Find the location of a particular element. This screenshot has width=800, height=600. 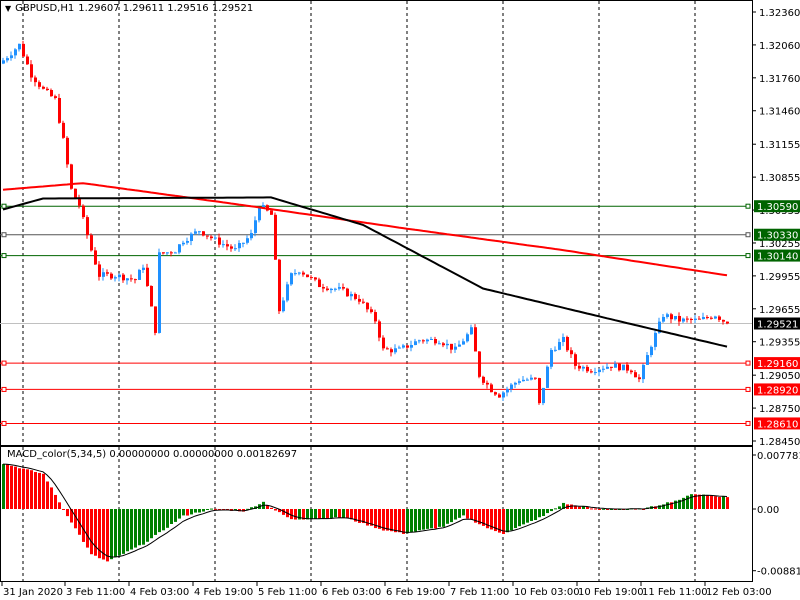

time-label: 10 Feb 19:00 is located at coordinates (611, 592).